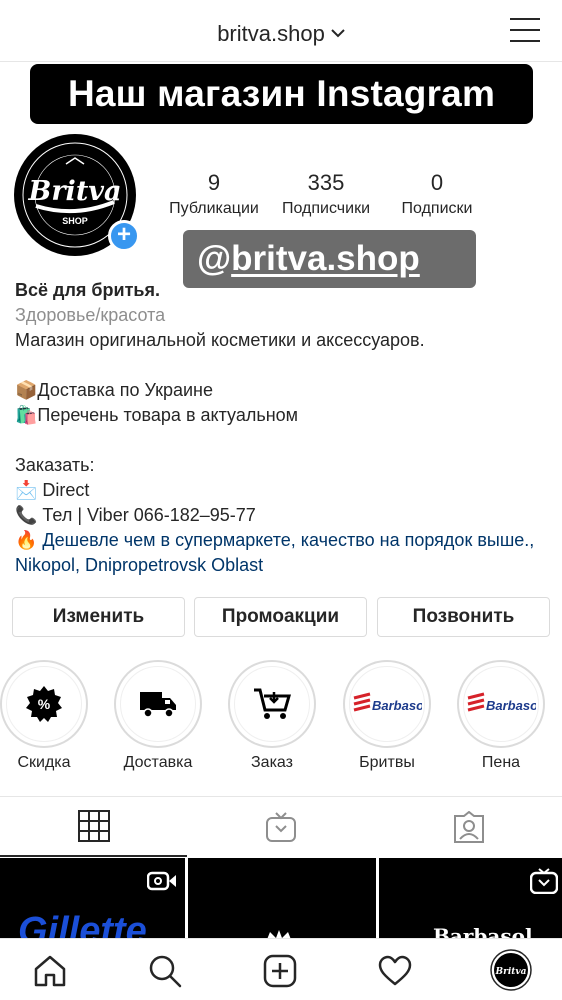 The width and height of the screenshot is (562, 1000). What do you see at coordinates (338, 31) in the screenshot?
I see `chevron-down-icon` at bounding box center [338, 31].